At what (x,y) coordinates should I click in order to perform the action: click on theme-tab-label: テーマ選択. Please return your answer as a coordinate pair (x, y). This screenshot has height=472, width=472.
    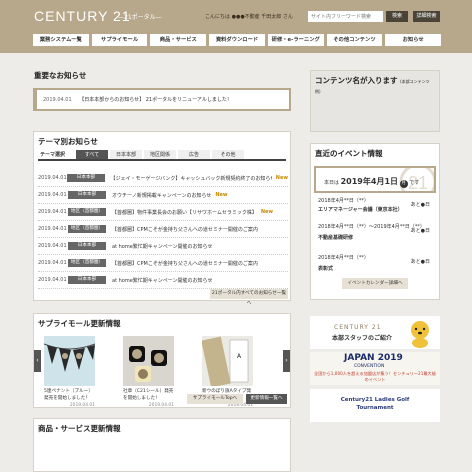
    Looking at the image, I should click on (56, 154).